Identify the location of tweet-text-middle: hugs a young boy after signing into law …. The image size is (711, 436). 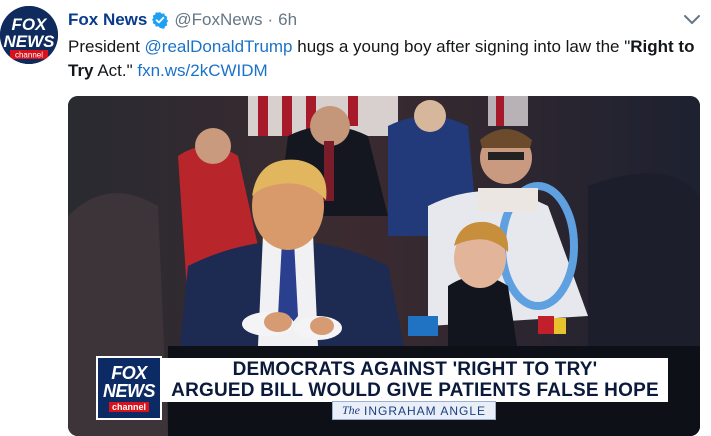
(461, 46).